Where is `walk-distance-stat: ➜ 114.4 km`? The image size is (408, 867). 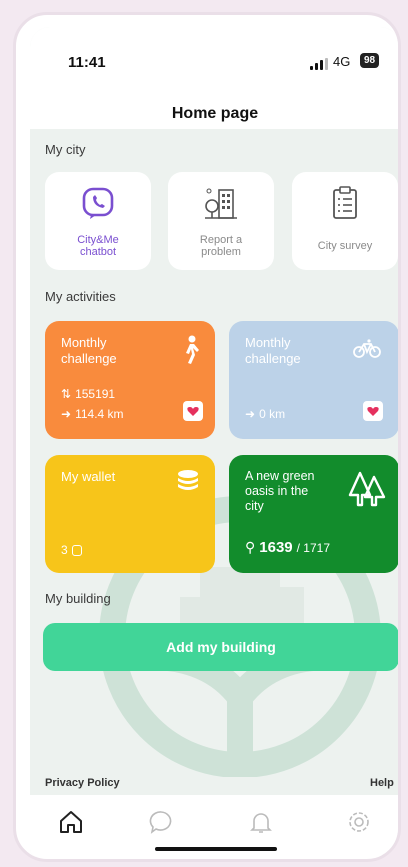 walk-distance-stat: ➜ 114.4 km is located at coordinates (92, 414).